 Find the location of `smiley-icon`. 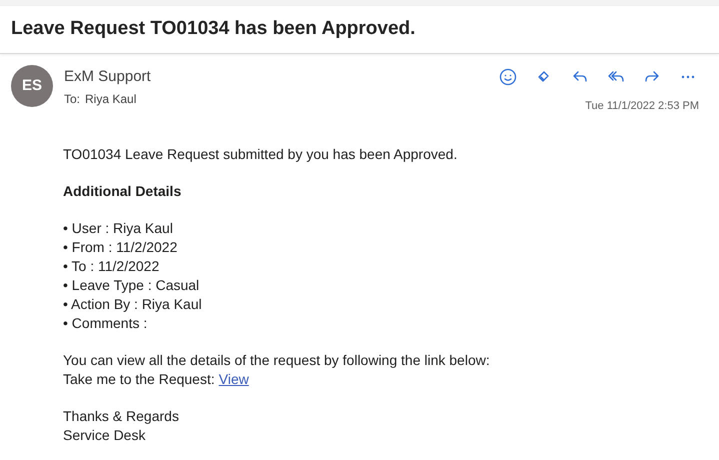

smiley-icon is located at coordinates (508, 77).